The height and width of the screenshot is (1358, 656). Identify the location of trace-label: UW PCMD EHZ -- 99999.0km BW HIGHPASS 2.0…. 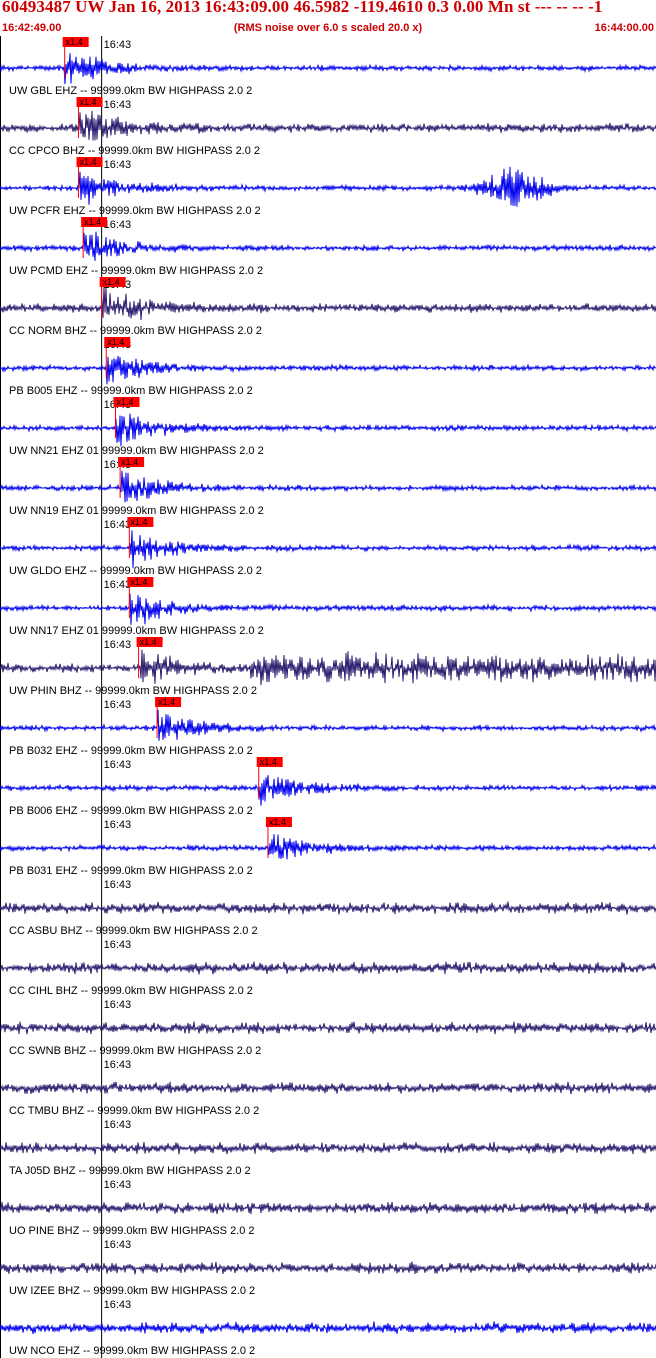
(136, 271).